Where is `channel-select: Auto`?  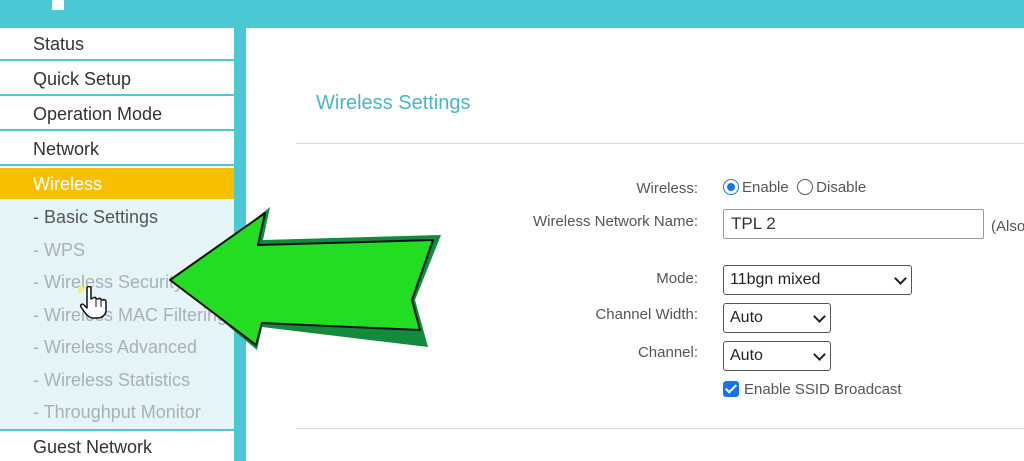 channel-select: Auto is located at coordinates (777, 356).